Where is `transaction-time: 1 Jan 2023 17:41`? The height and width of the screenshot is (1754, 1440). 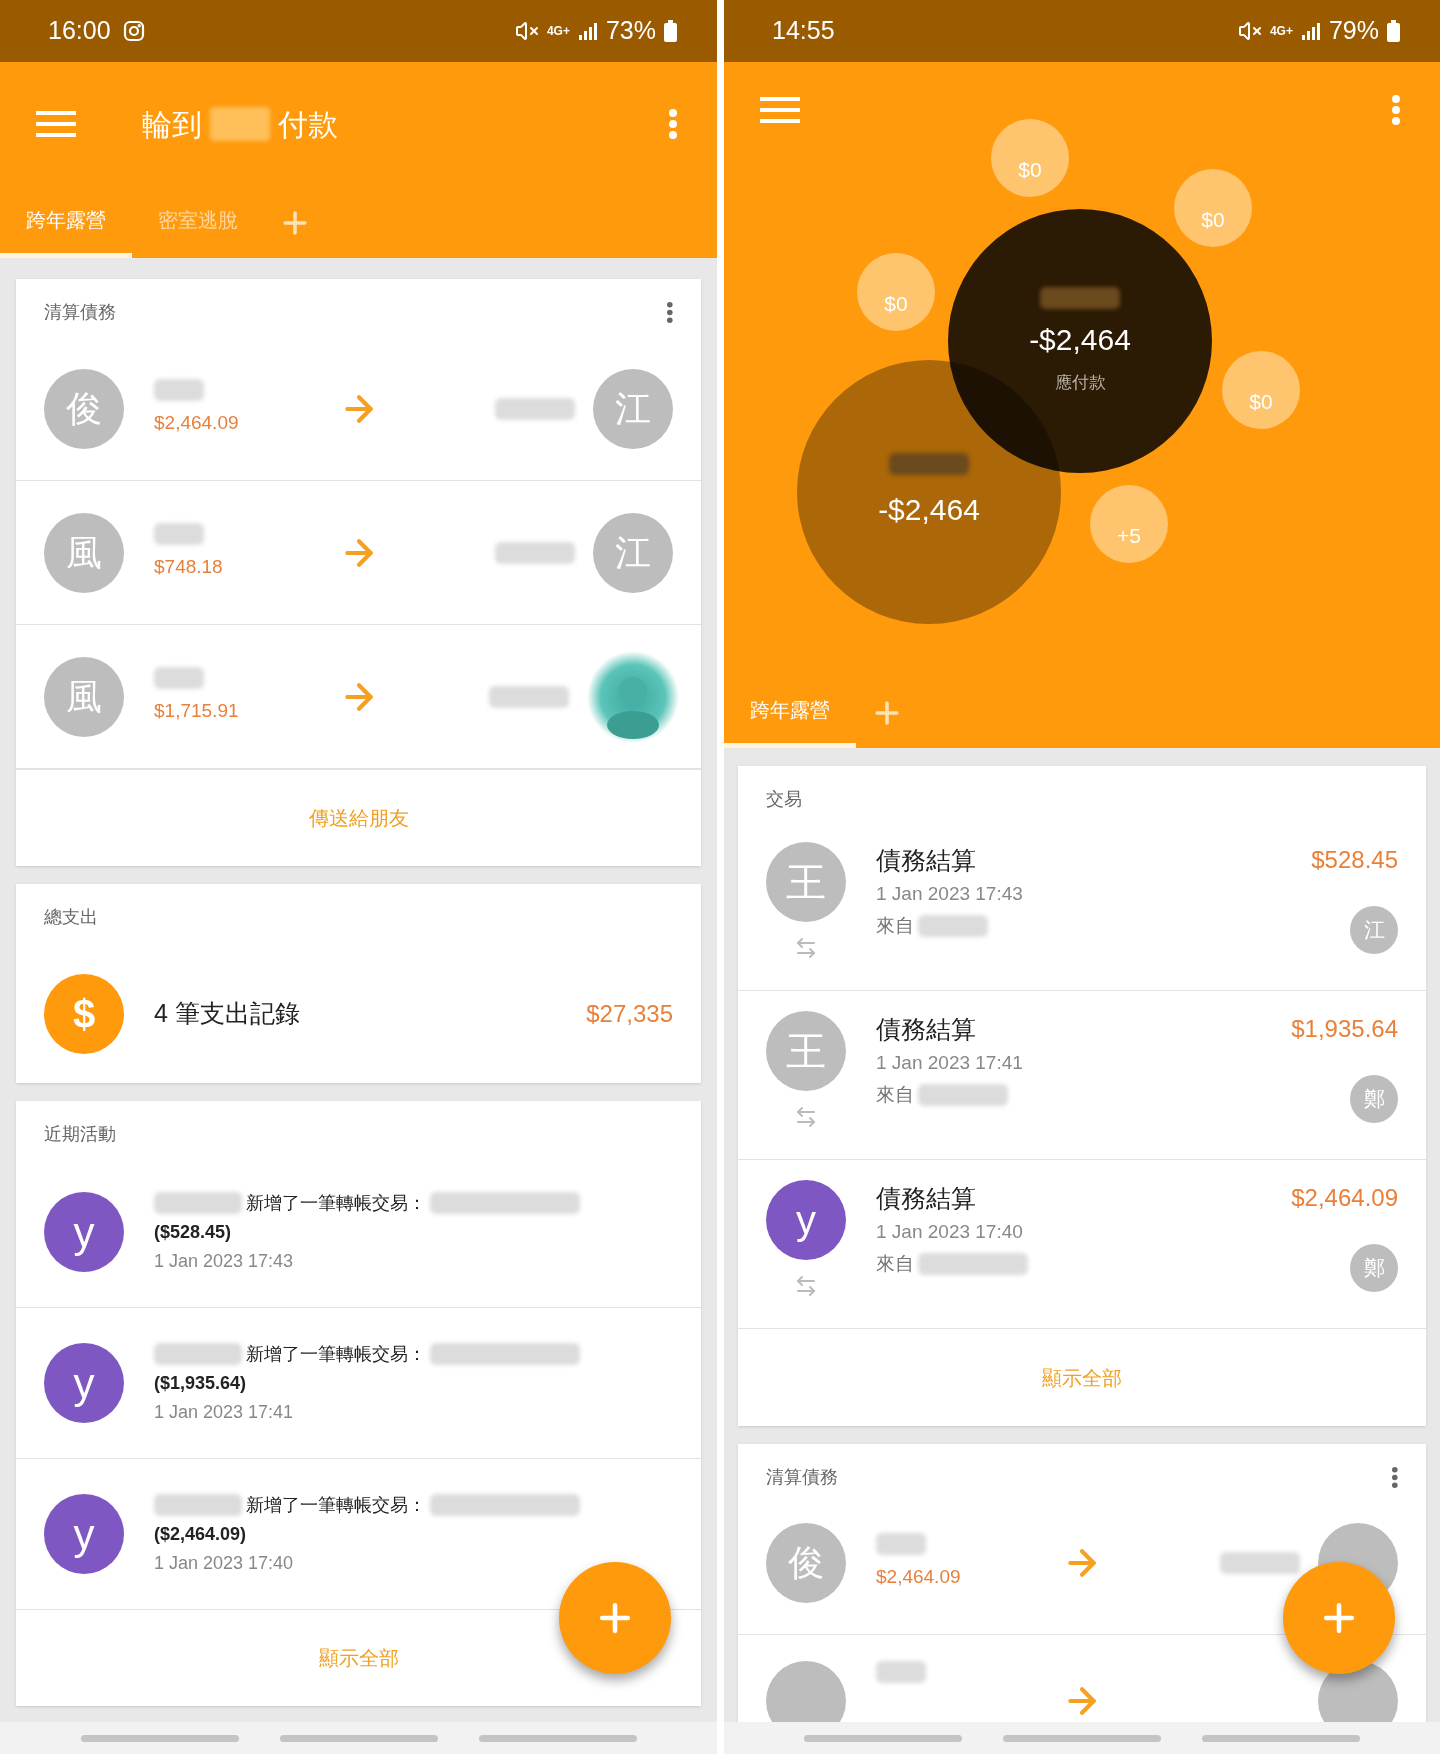
transaction-time: 1 Jan 2023 17:41 is located at coordinates (950, 1062).